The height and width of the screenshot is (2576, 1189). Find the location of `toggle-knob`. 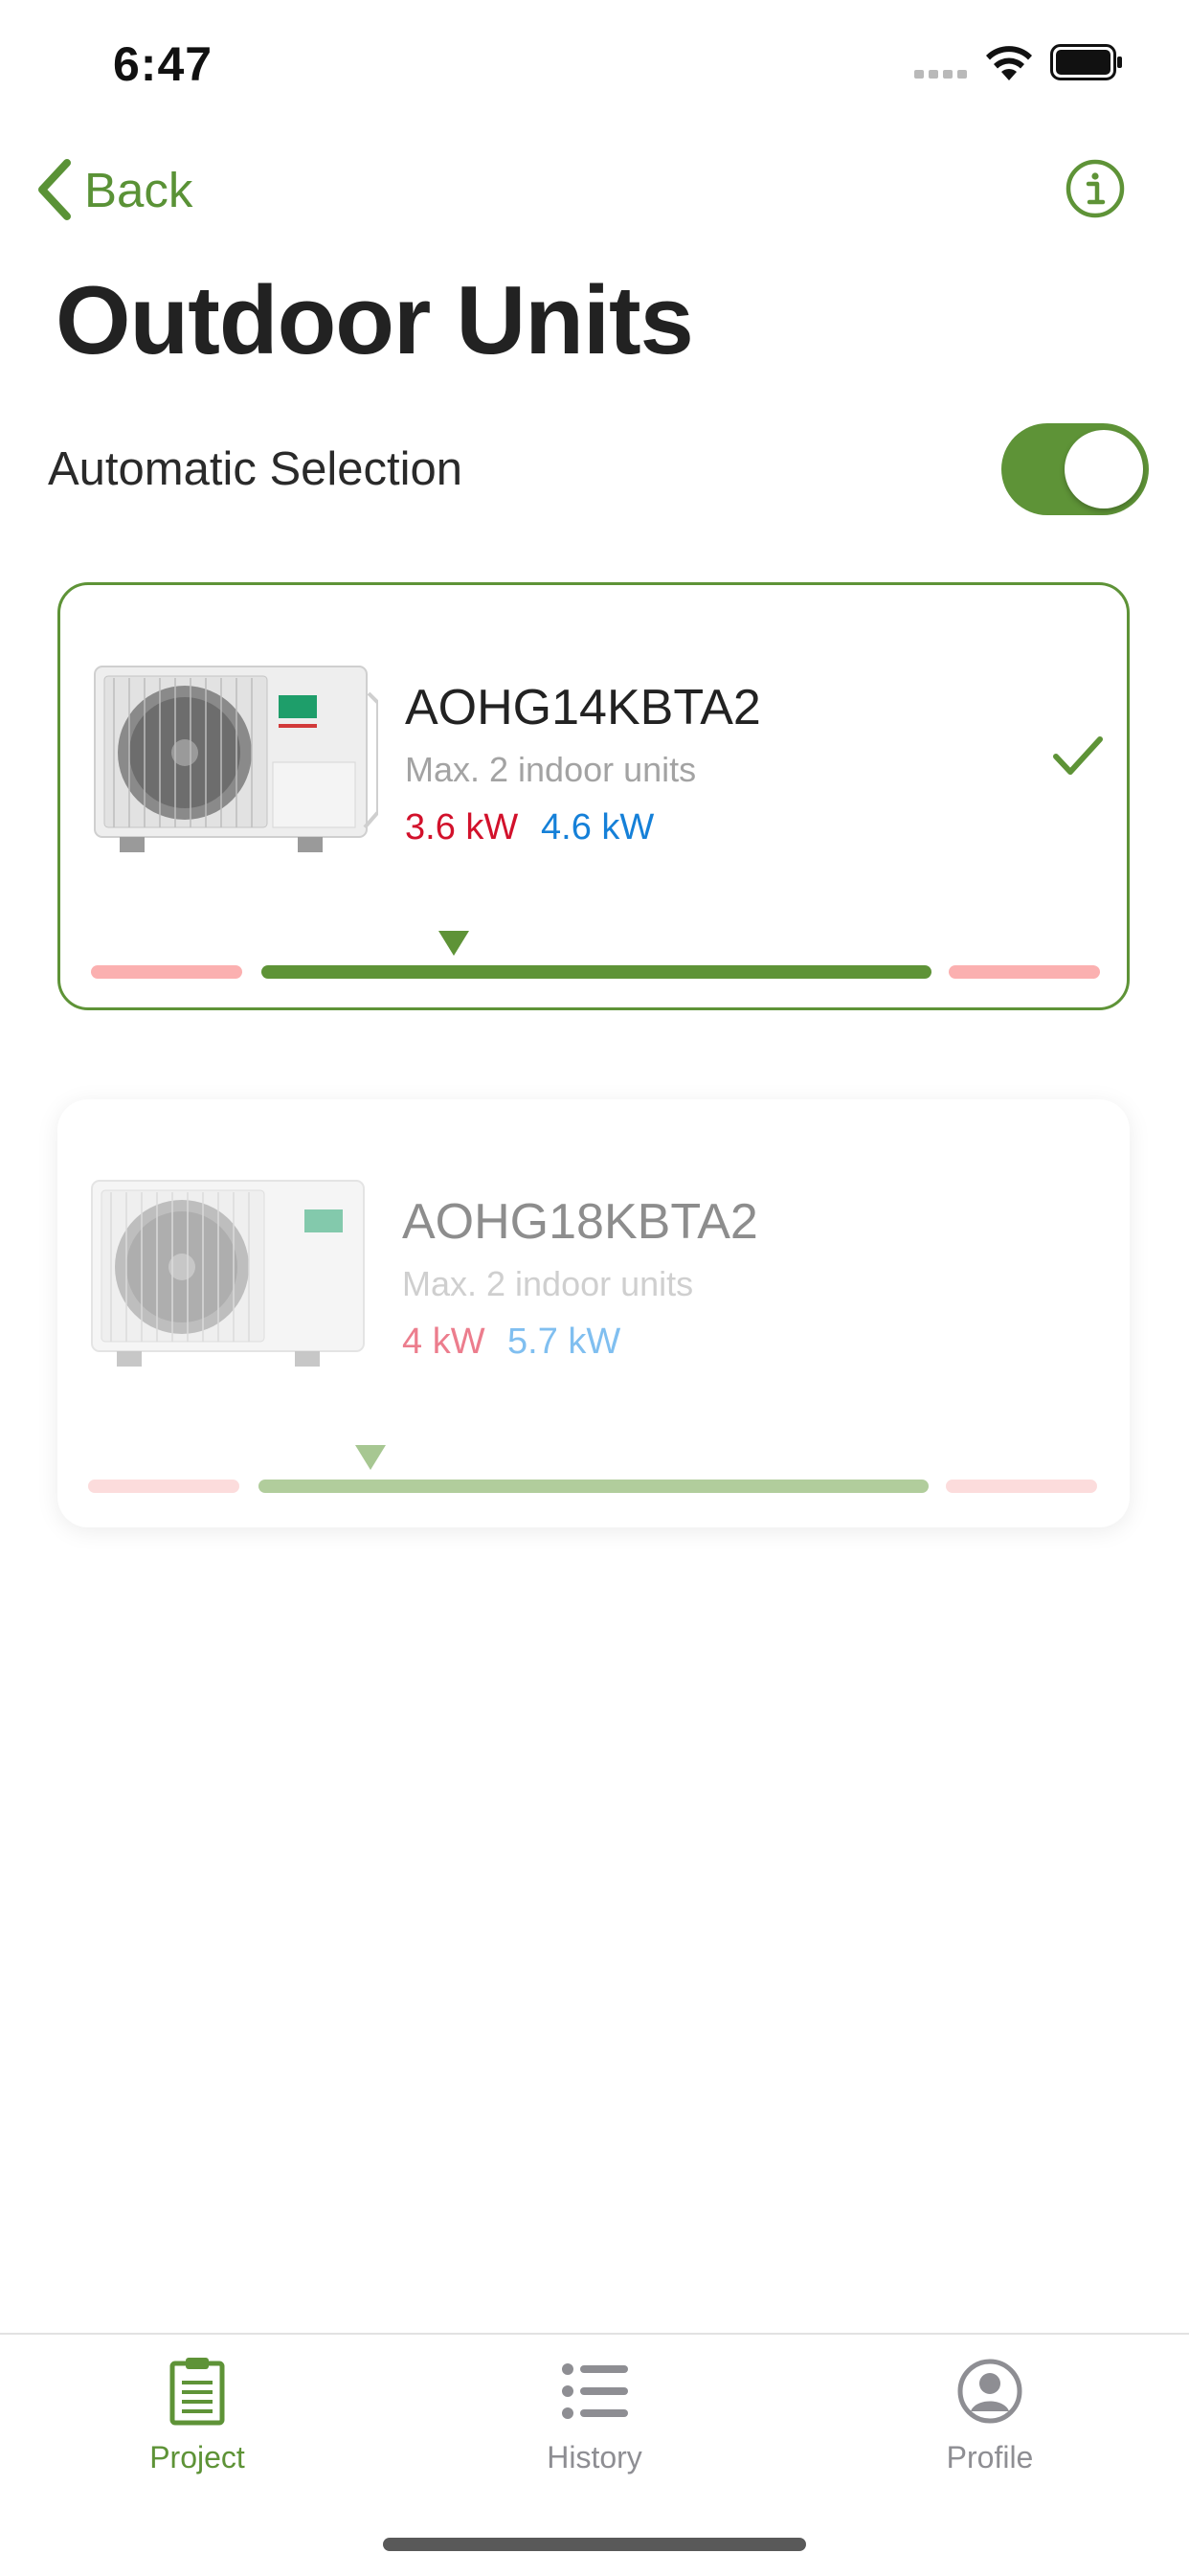

toggle-knob is located at coordinates (1104, 469).